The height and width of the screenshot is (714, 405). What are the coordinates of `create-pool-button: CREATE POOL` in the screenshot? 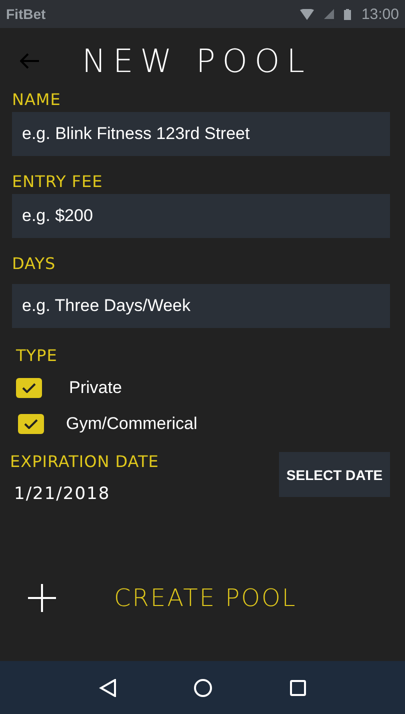 It's located at (205, 598).